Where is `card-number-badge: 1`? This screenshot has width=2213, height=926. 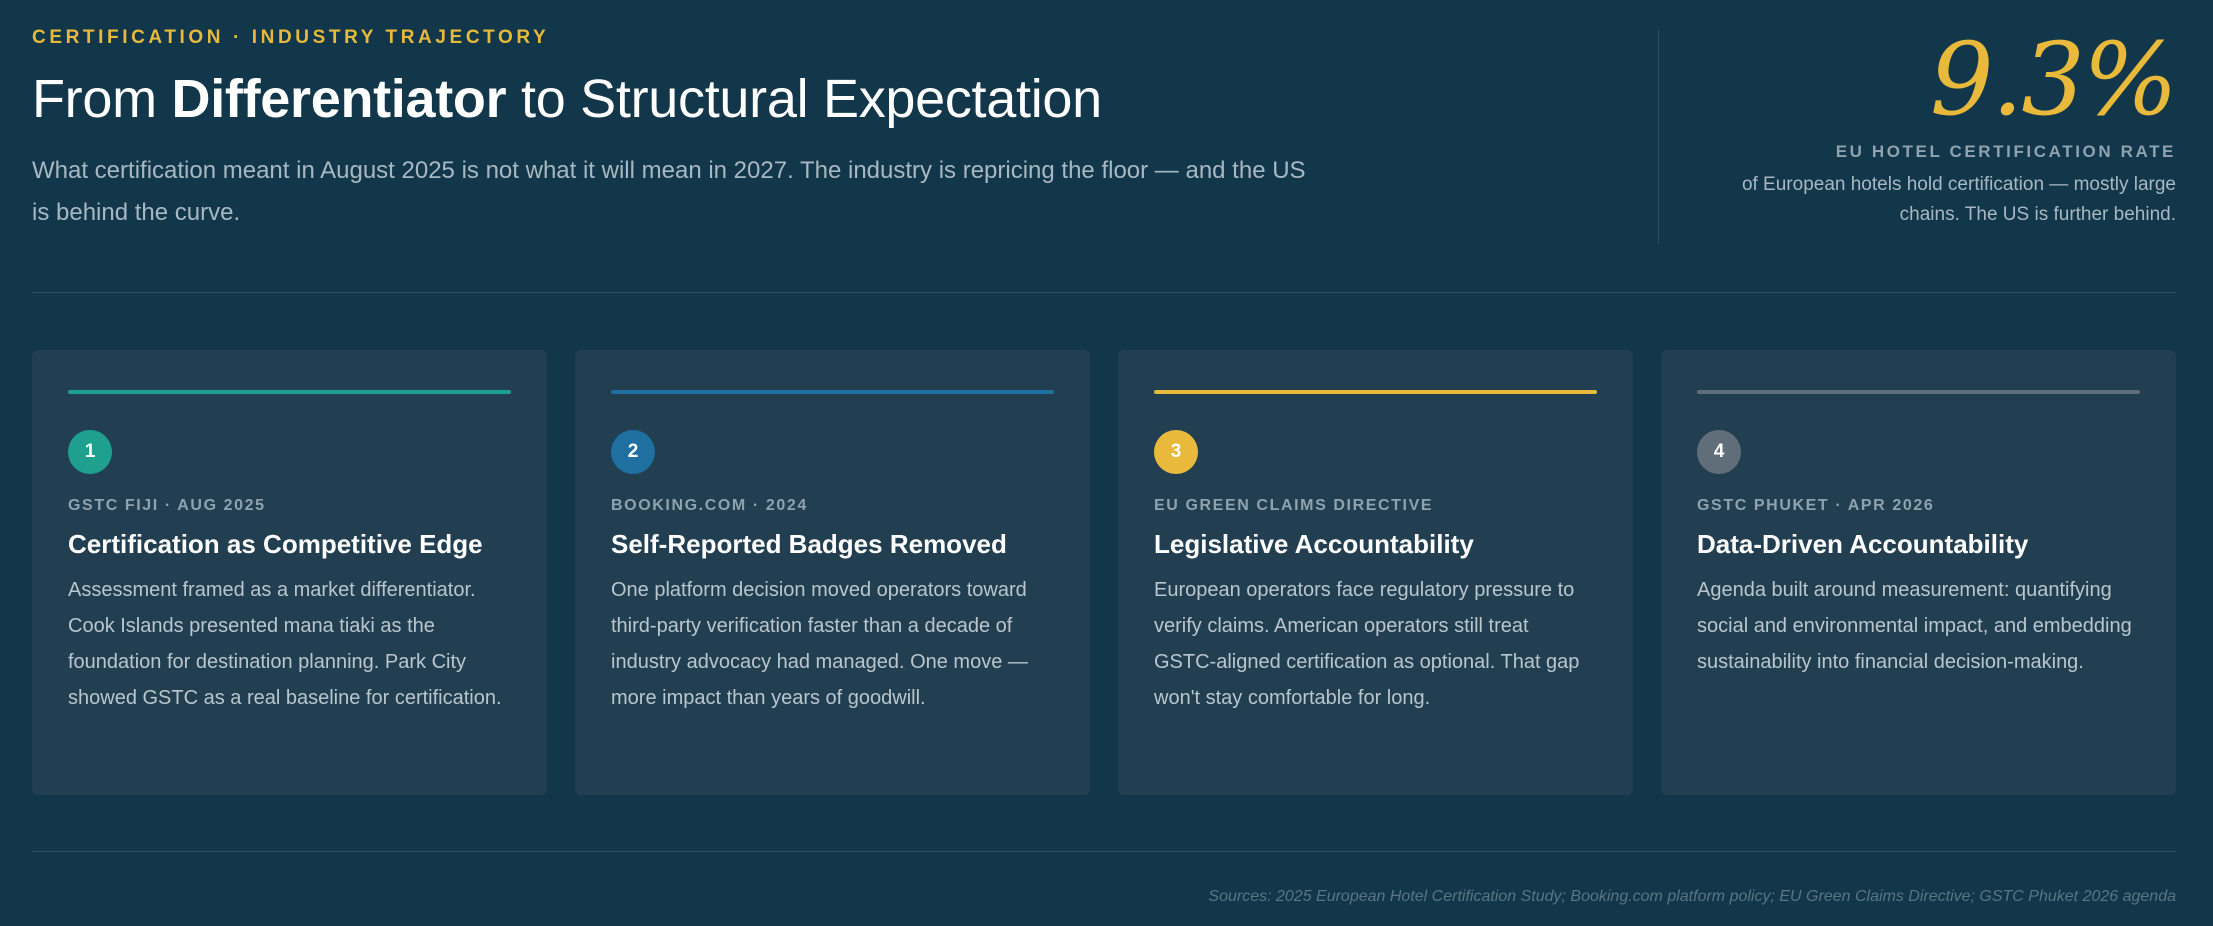
card-number-badge: 1 is located at coordinates (90, 452).